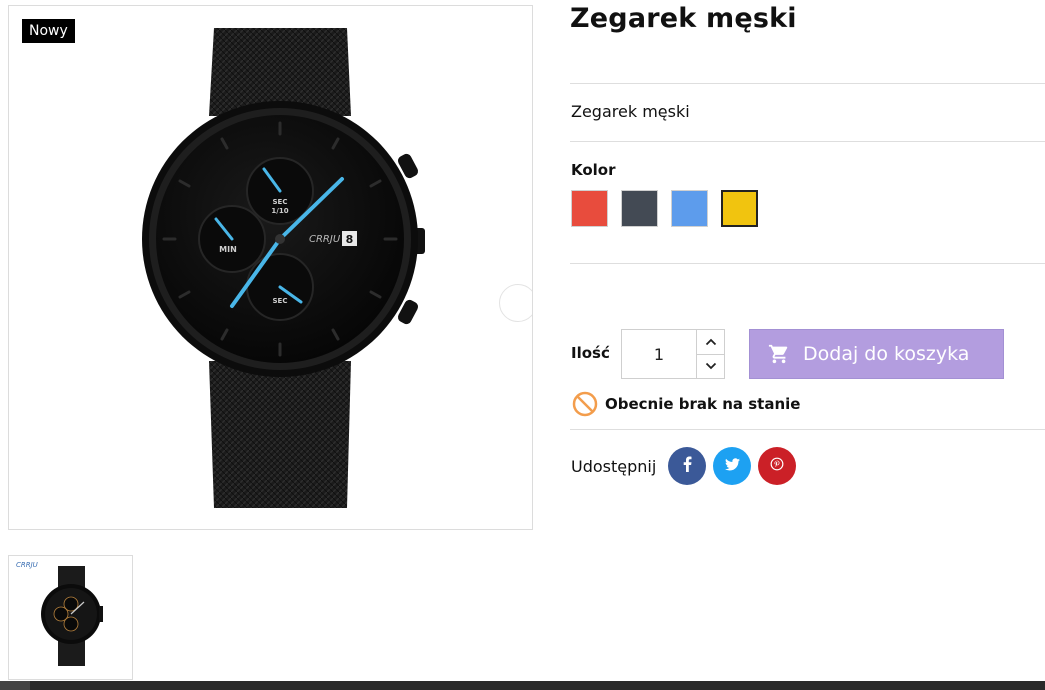 The image size is (1045, 690). Describe the element at coordinates (664, 208) in the screenshot. I see `color-swatches` at that location.